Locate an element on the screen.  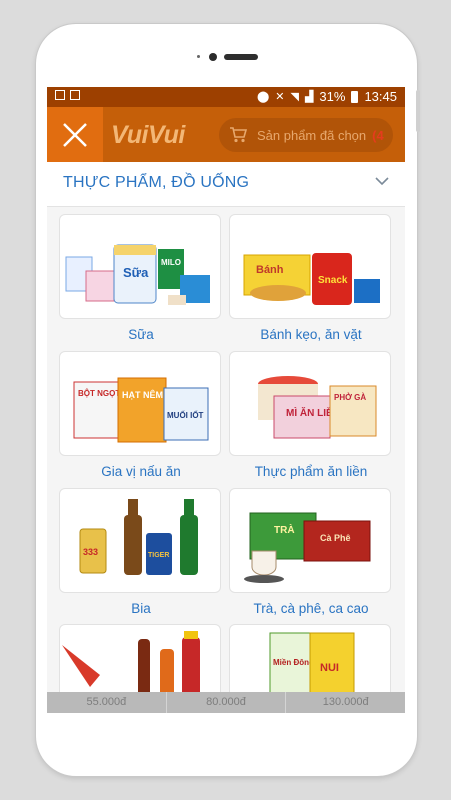
category-label: Sữa is located at coordinates (141, 334).